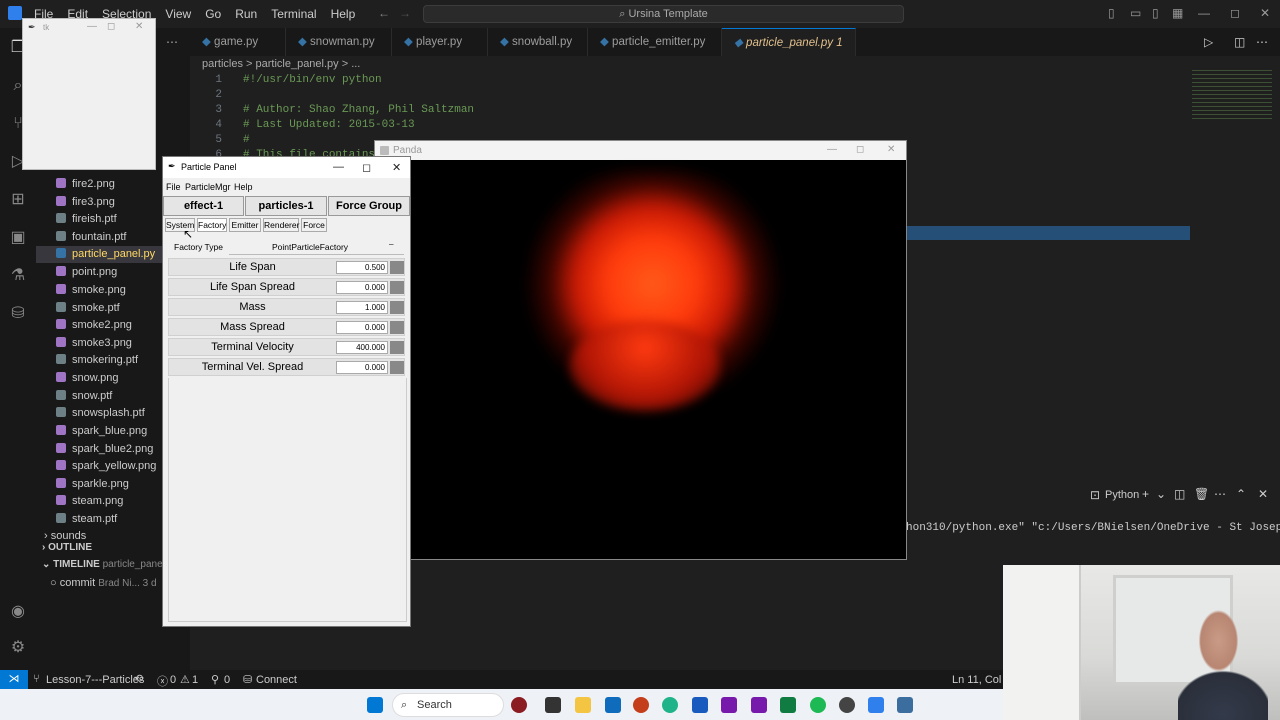 The width and height of the screenshot is (1280, 720). Describe the element at coordinates (312, 80) in the screenshot. I see `code-line: #!/usr/bin/env python` at that location.